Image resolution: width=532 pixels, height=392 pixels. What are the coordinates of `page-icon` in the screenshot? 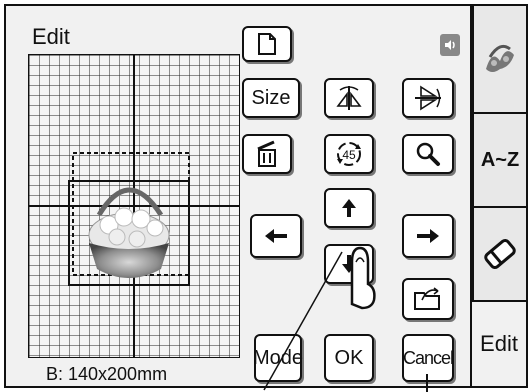 It's located at (267, 44).